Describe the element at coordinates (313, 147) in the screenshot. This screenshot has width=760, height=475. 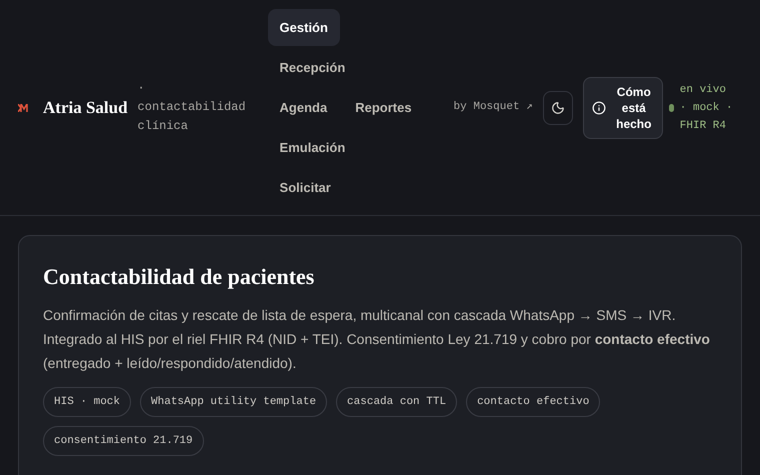
I see `nav-tab: Emulación` at that location.